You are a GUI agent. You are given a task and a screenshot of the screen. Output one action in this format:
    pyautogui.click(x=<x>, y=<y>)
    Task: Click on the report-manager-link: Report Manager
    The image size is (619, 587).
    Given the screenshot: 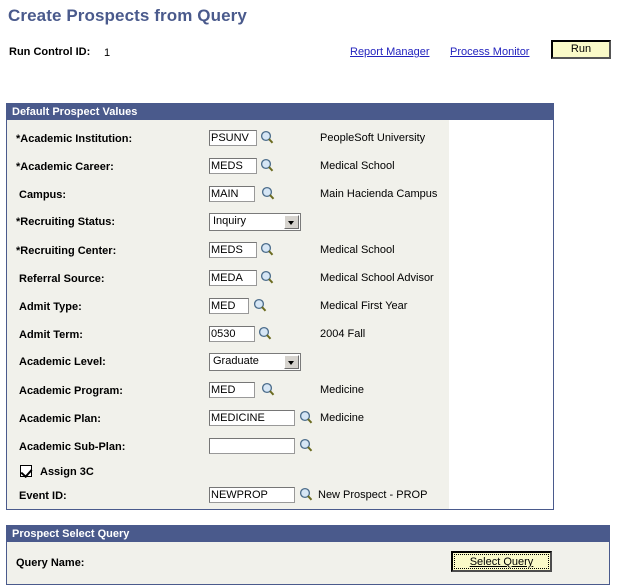 What is the action you would take?
    pyautogui.click(x=390, y=52)
    